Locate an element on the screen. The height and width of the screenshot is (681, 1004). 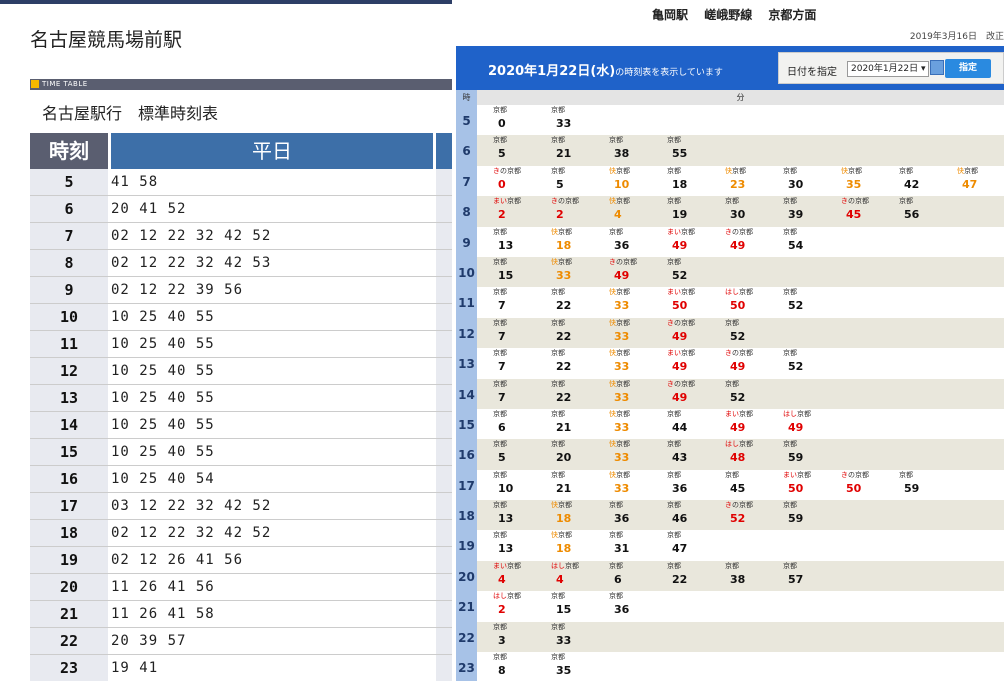
train-departure: 京都 19 is located at coordinates (696, 209).